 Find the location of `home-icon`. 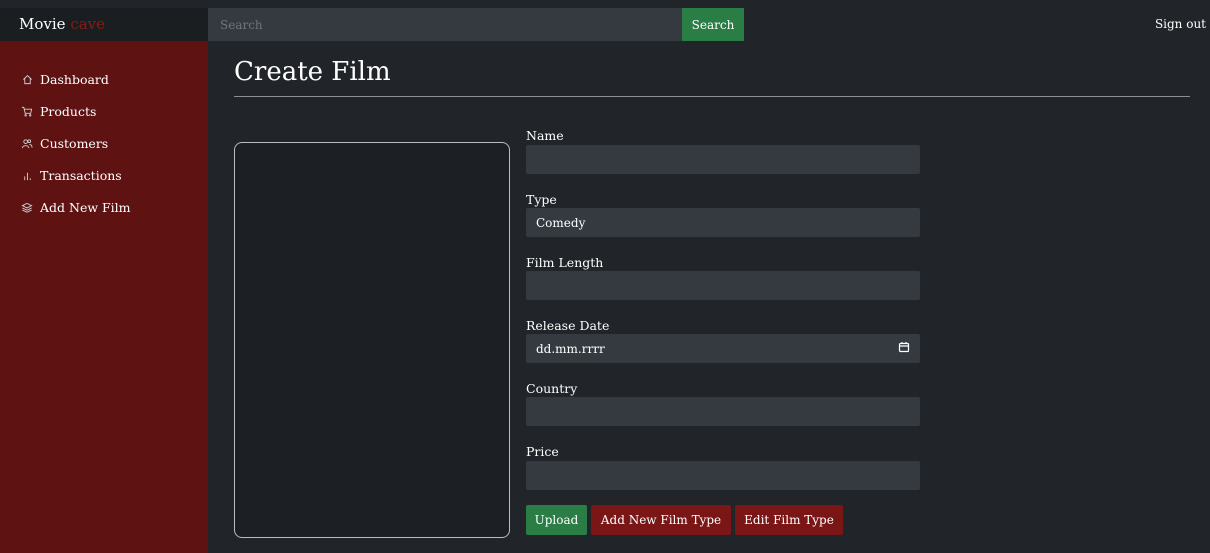

home-icon is located at coordinates (27, 79).